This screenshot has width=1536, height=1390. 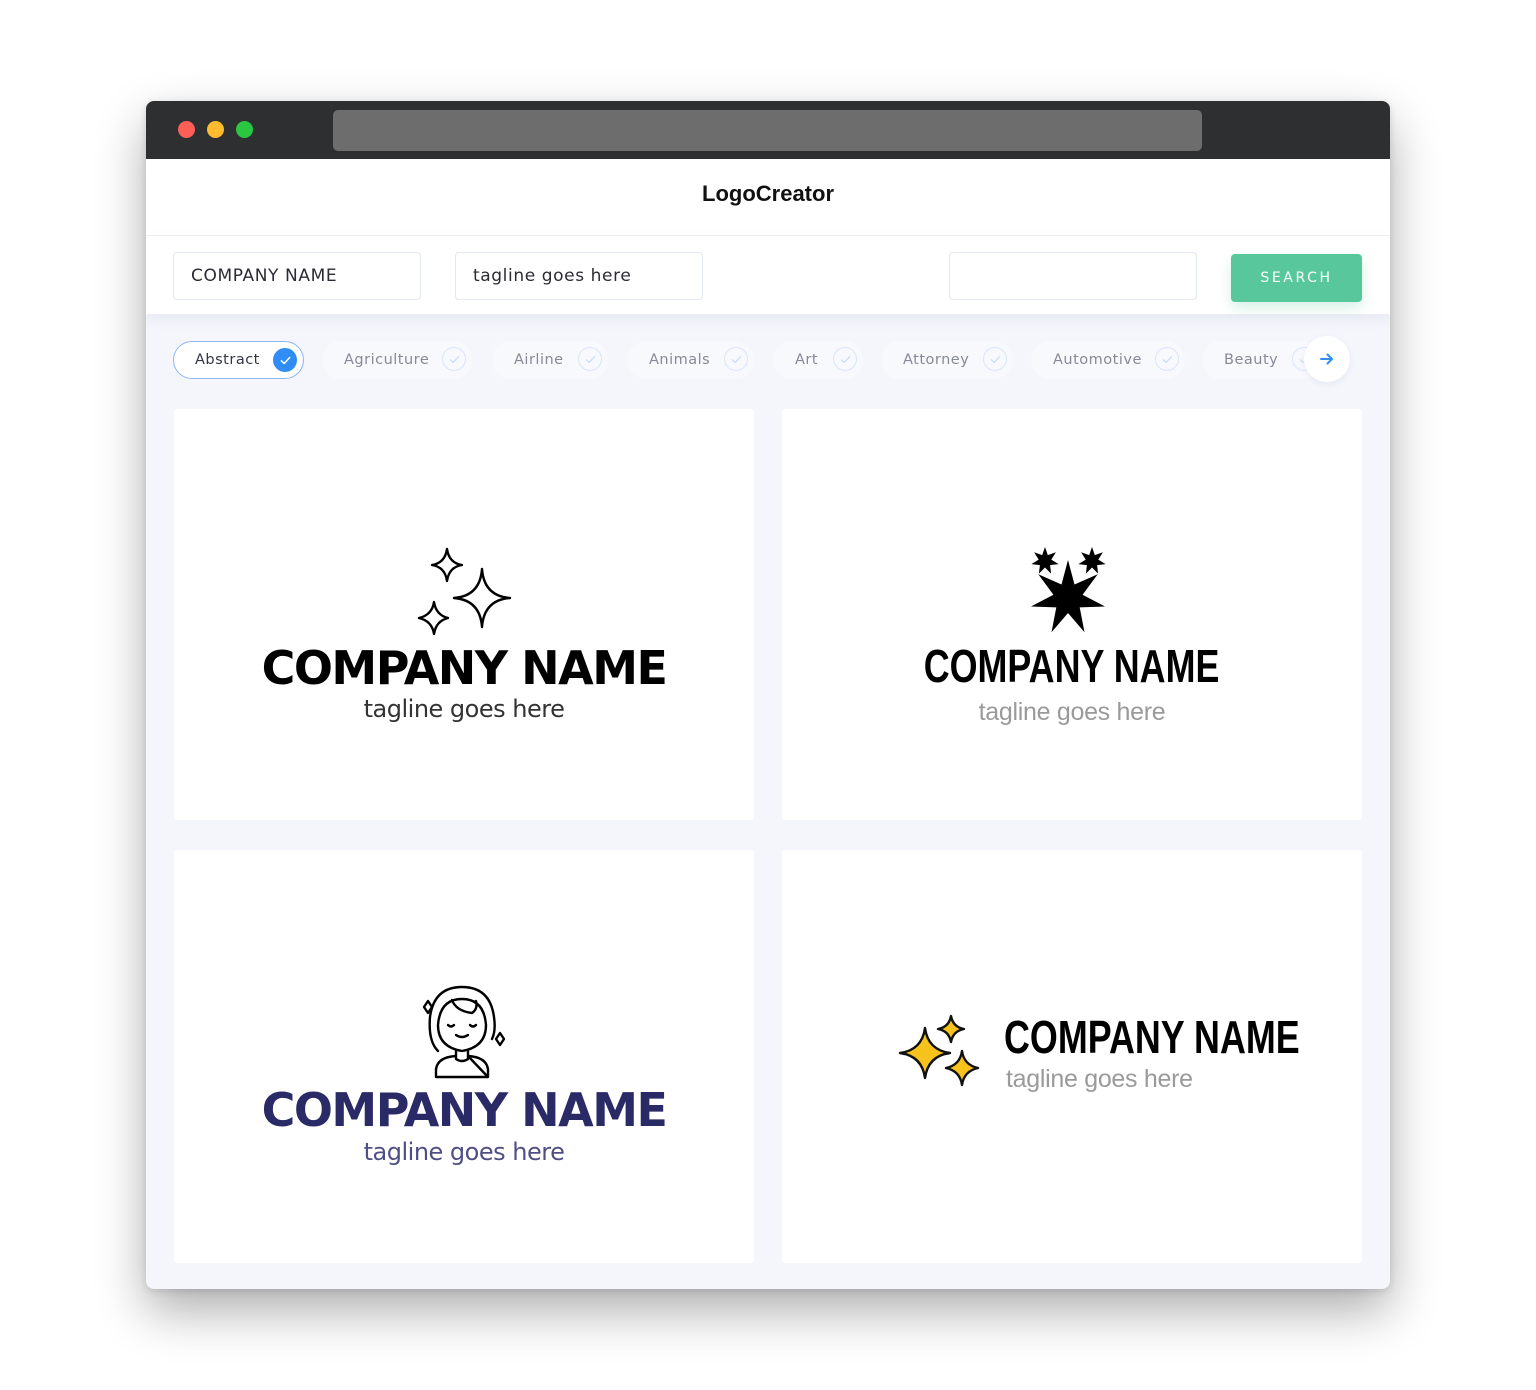 I want to click on category-chip-label: Art, so click(x=807, y=360).